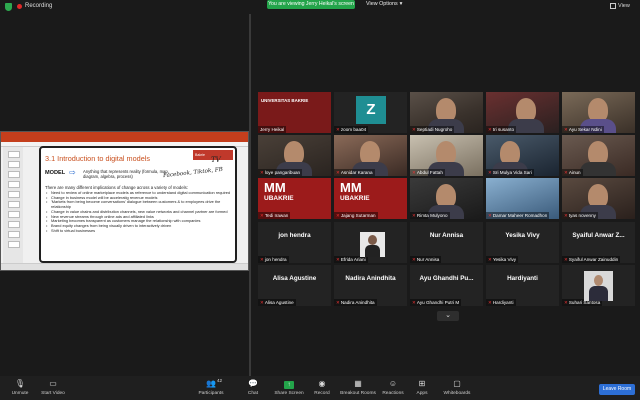 The image size is (640, 400). Describe the element at coordinates (8, 7) in the screenshot. I see `security-shield-icon` at that location.